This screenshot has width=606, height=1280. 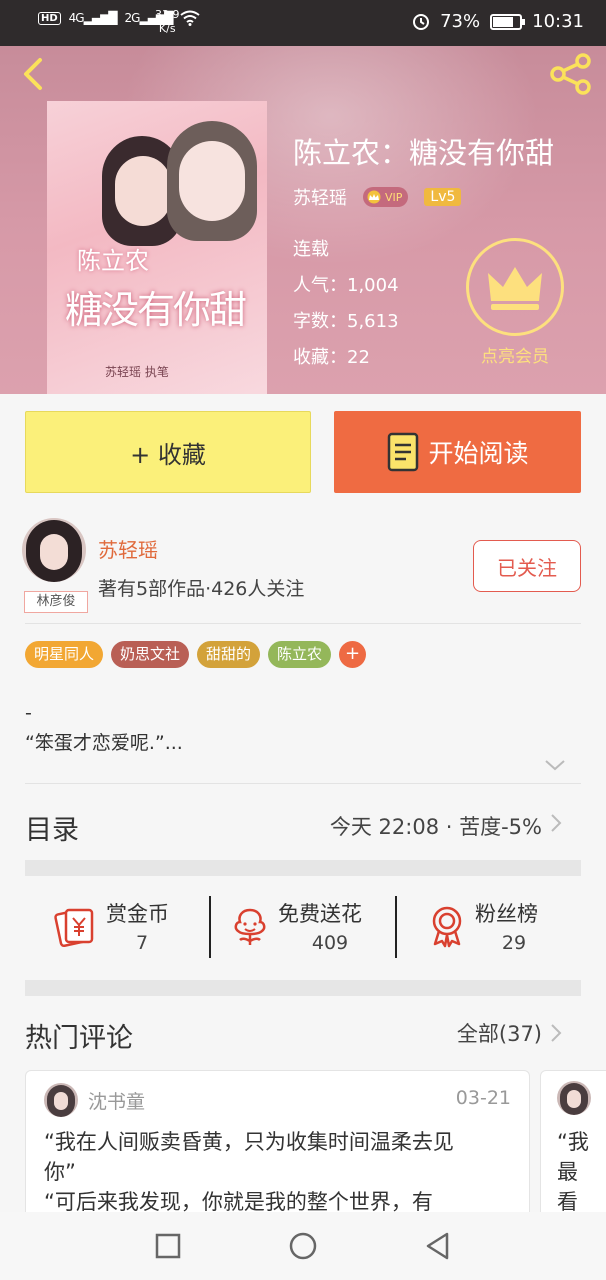 What do you see at coordinates (167, 28) in the screenshot?
I see `speed-unit: K/s` at bounding box center [167, 28].